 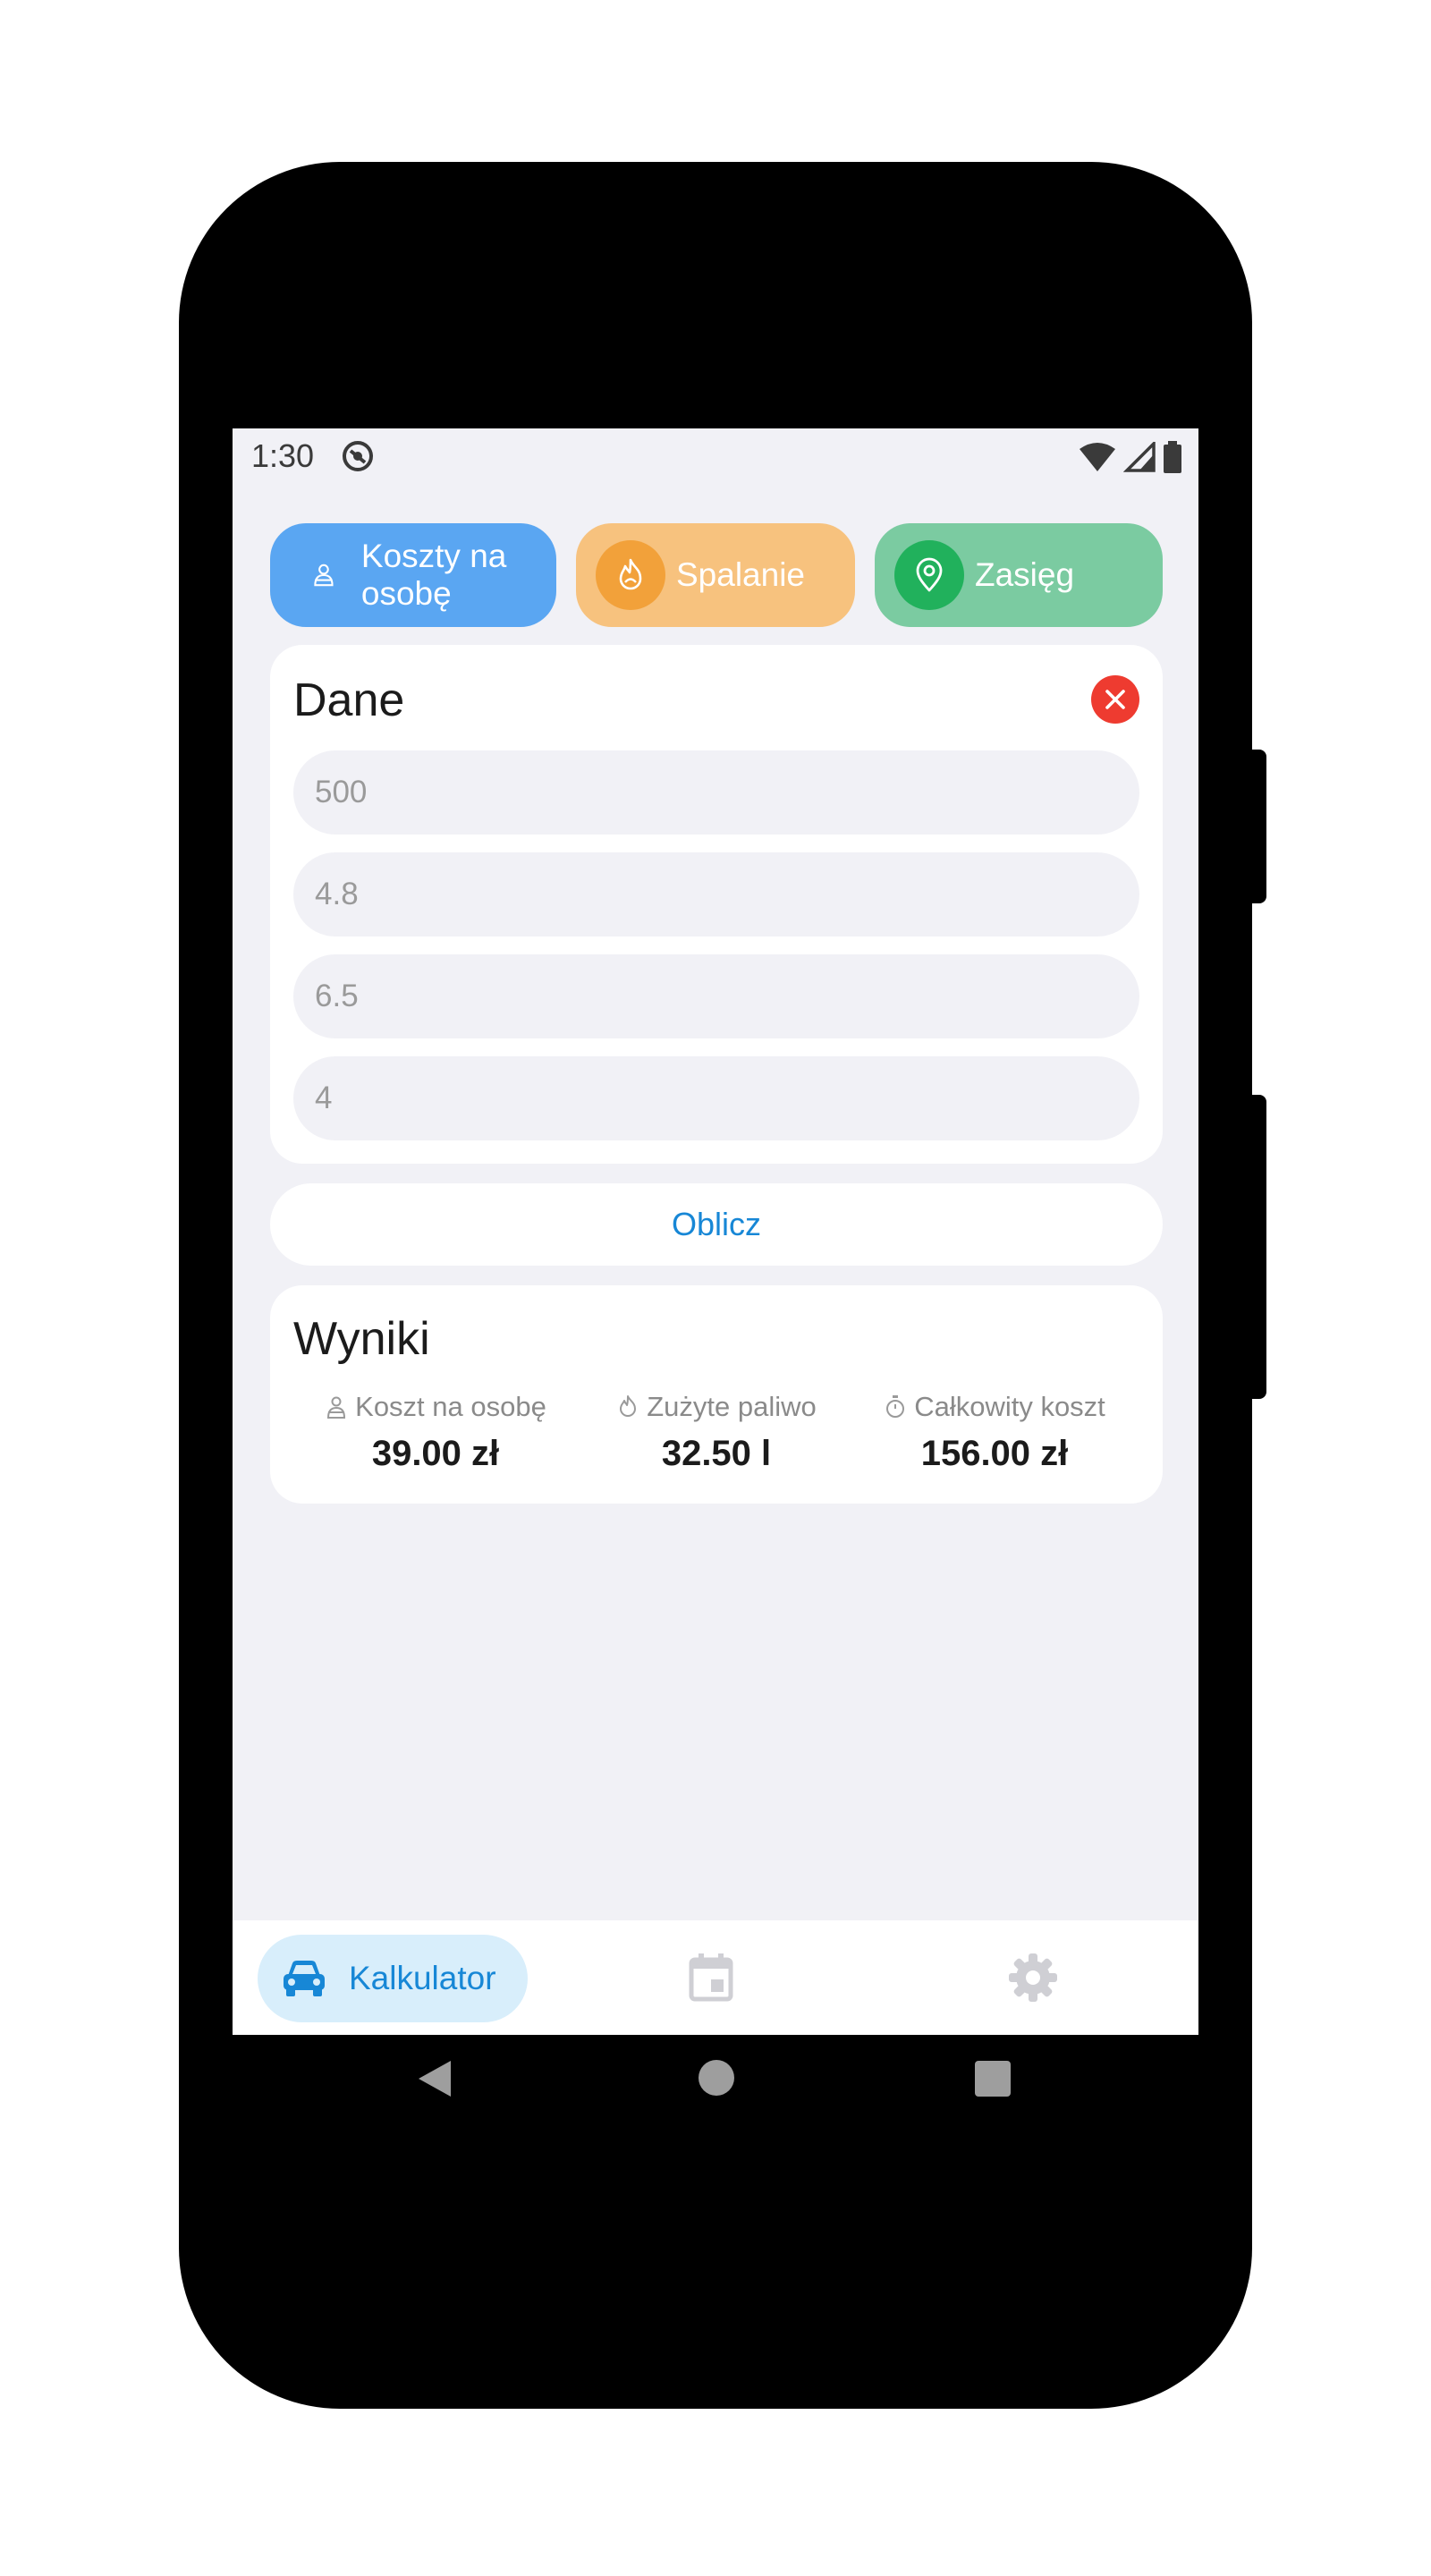 I want to click on chip-label: Zasięg, so click(x=1025, y=574).